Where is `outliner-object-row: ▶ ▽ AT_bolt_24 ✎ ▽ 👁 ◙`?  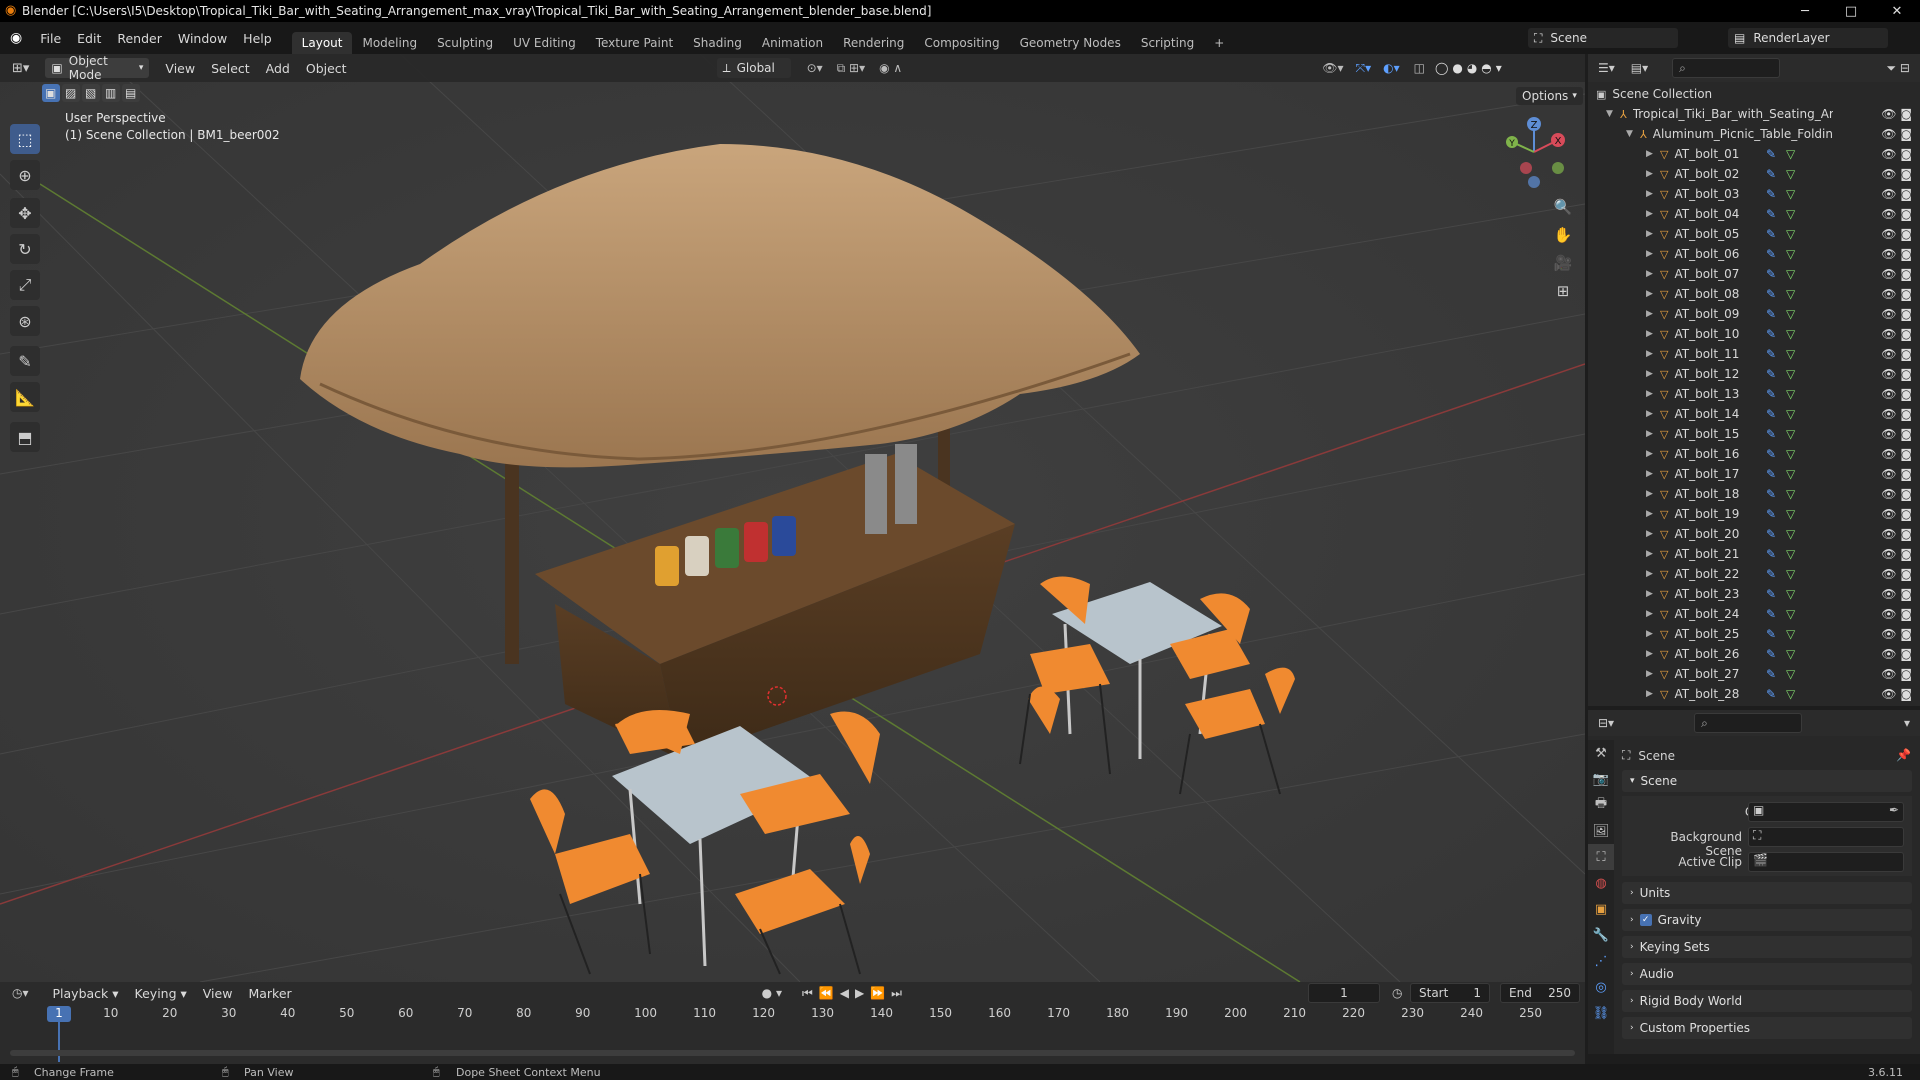 outliner-object-row: ▶ ▽ AT_bolt_24 ✎ ▽ 👁 ◙ is located at coordinates (1754, 614).